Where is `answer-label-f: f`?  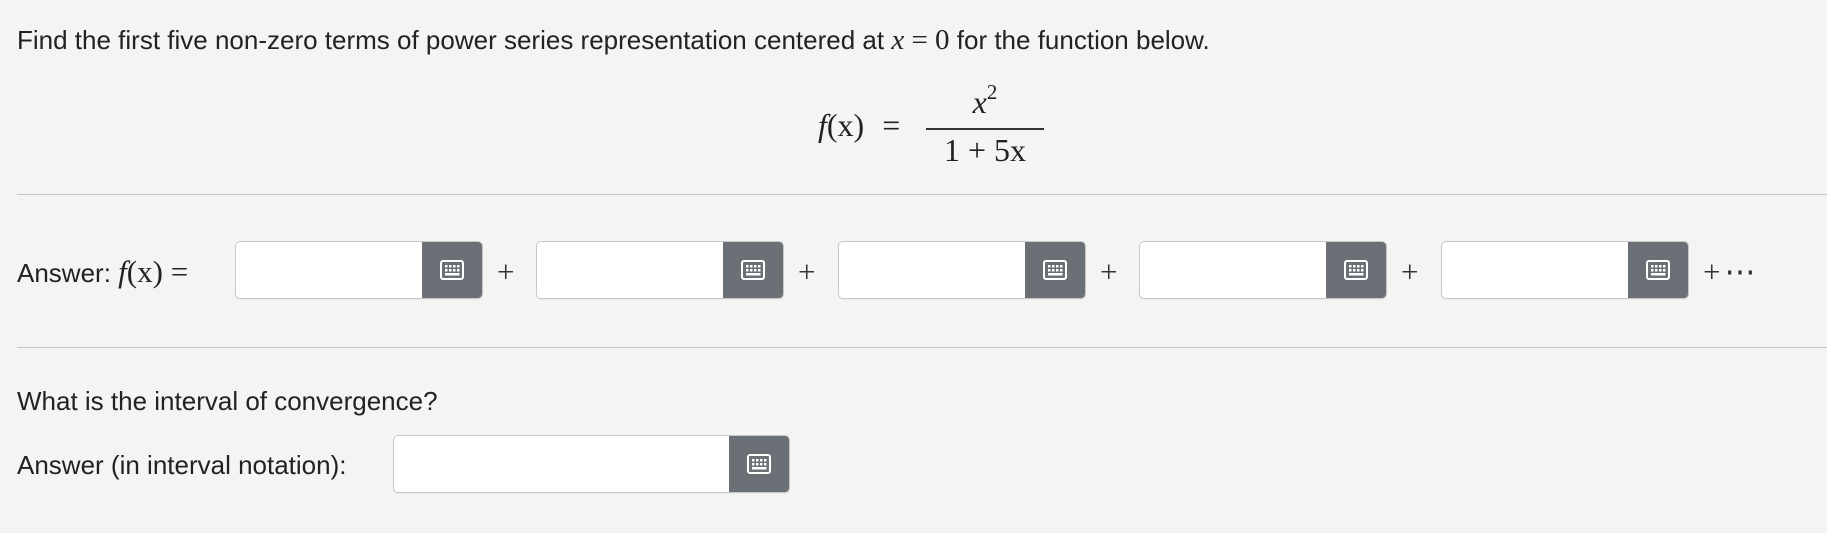
answer-label-f: f is located at coordinates (122, 271).